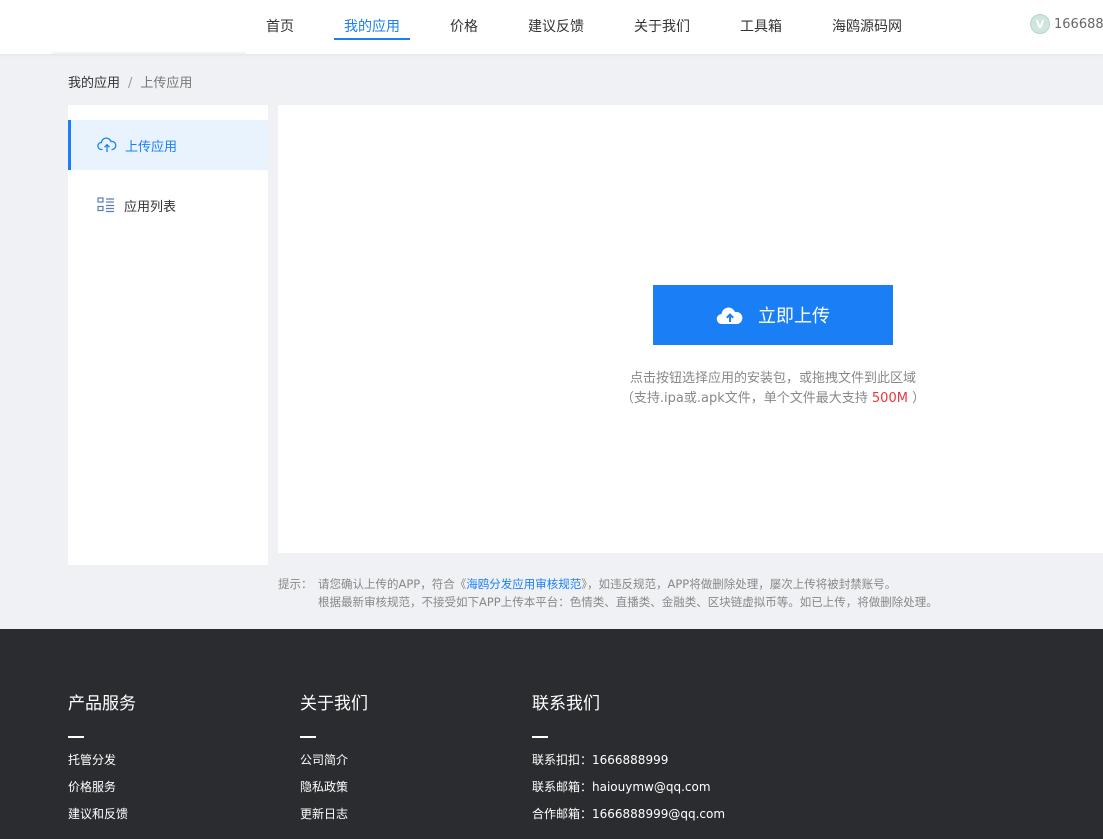 The image size is (1103, 839). Describe the element at coordinates (1078, 24) in the screenshot. I see `user-name: 1666888` at that location.